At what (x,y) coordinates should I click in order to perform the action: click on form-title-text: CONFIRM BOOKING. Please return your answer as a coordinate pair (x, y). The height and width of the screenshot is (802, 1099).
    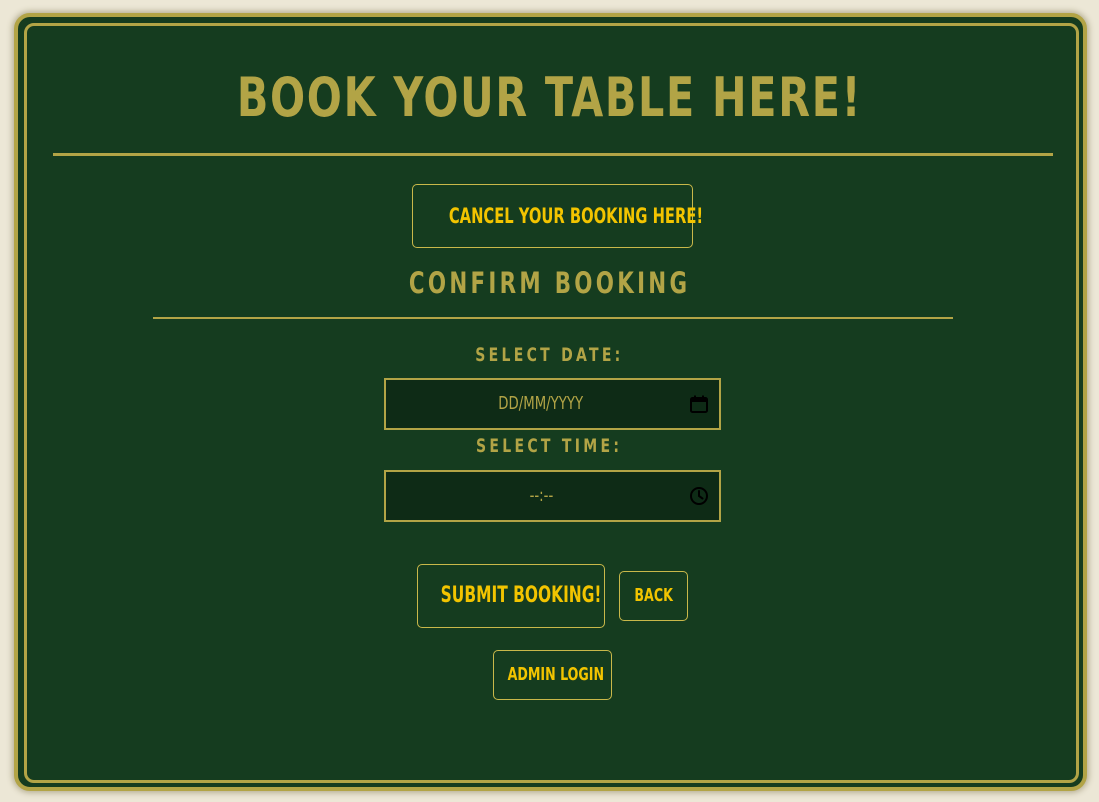
    Looking at the image, I should click on (549, 283).